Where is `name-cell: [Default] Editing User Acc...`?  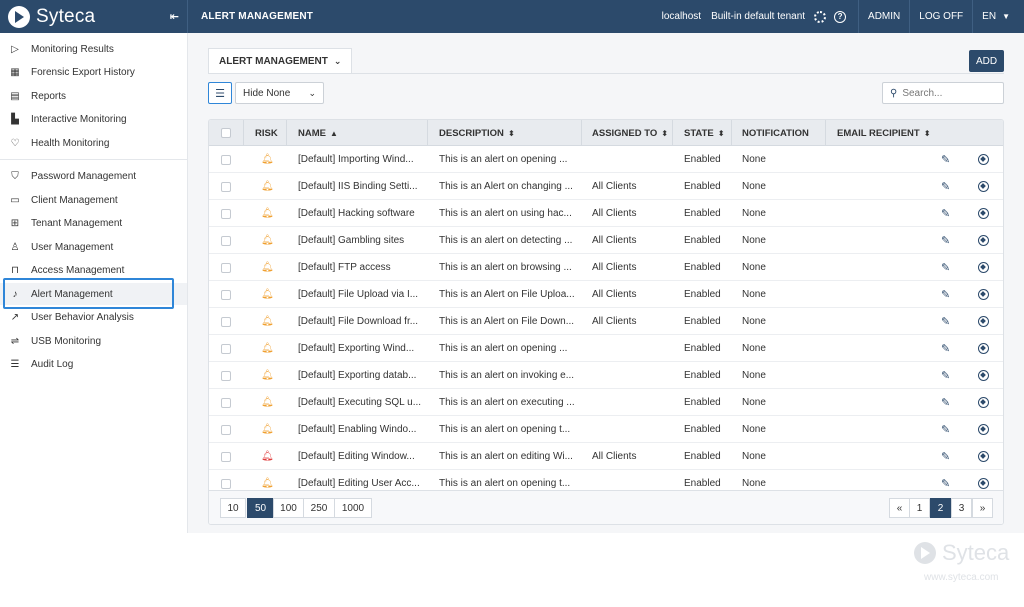 name-cell: [Default] Editing User Acc... is located at coordinates (361, 480).